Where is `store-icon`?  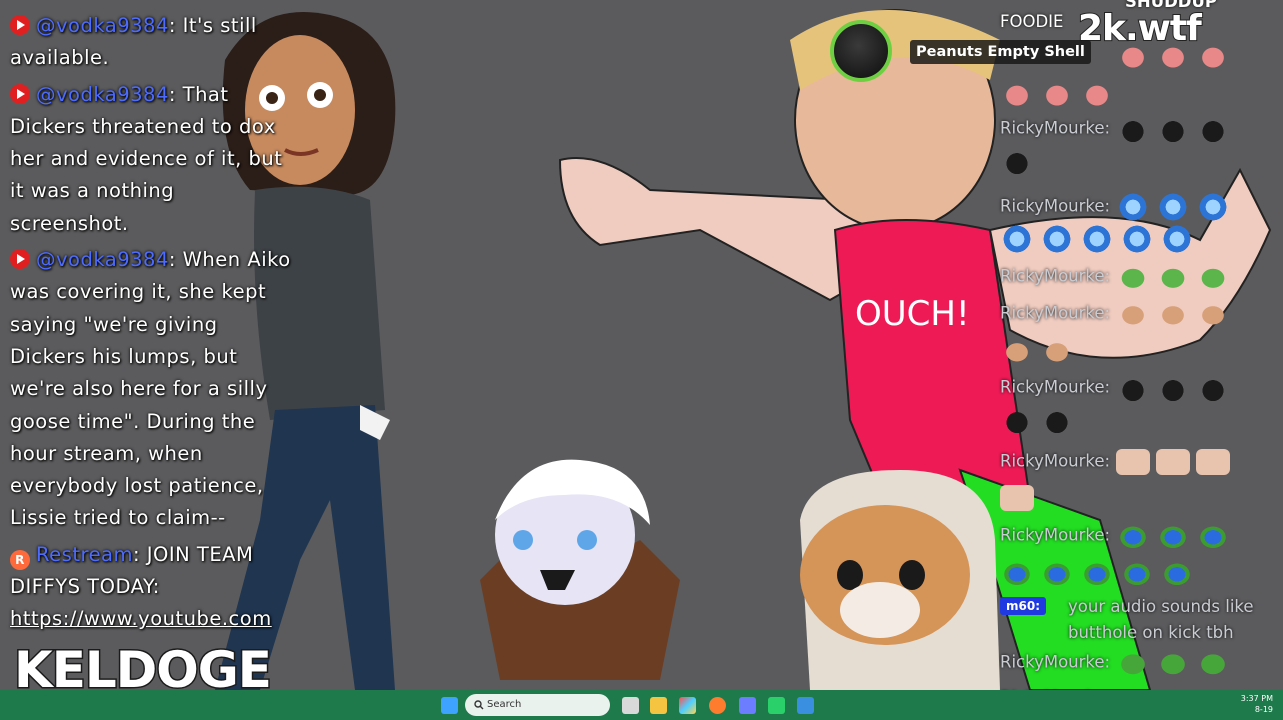
store-icon is located at coordinates (687, 705).